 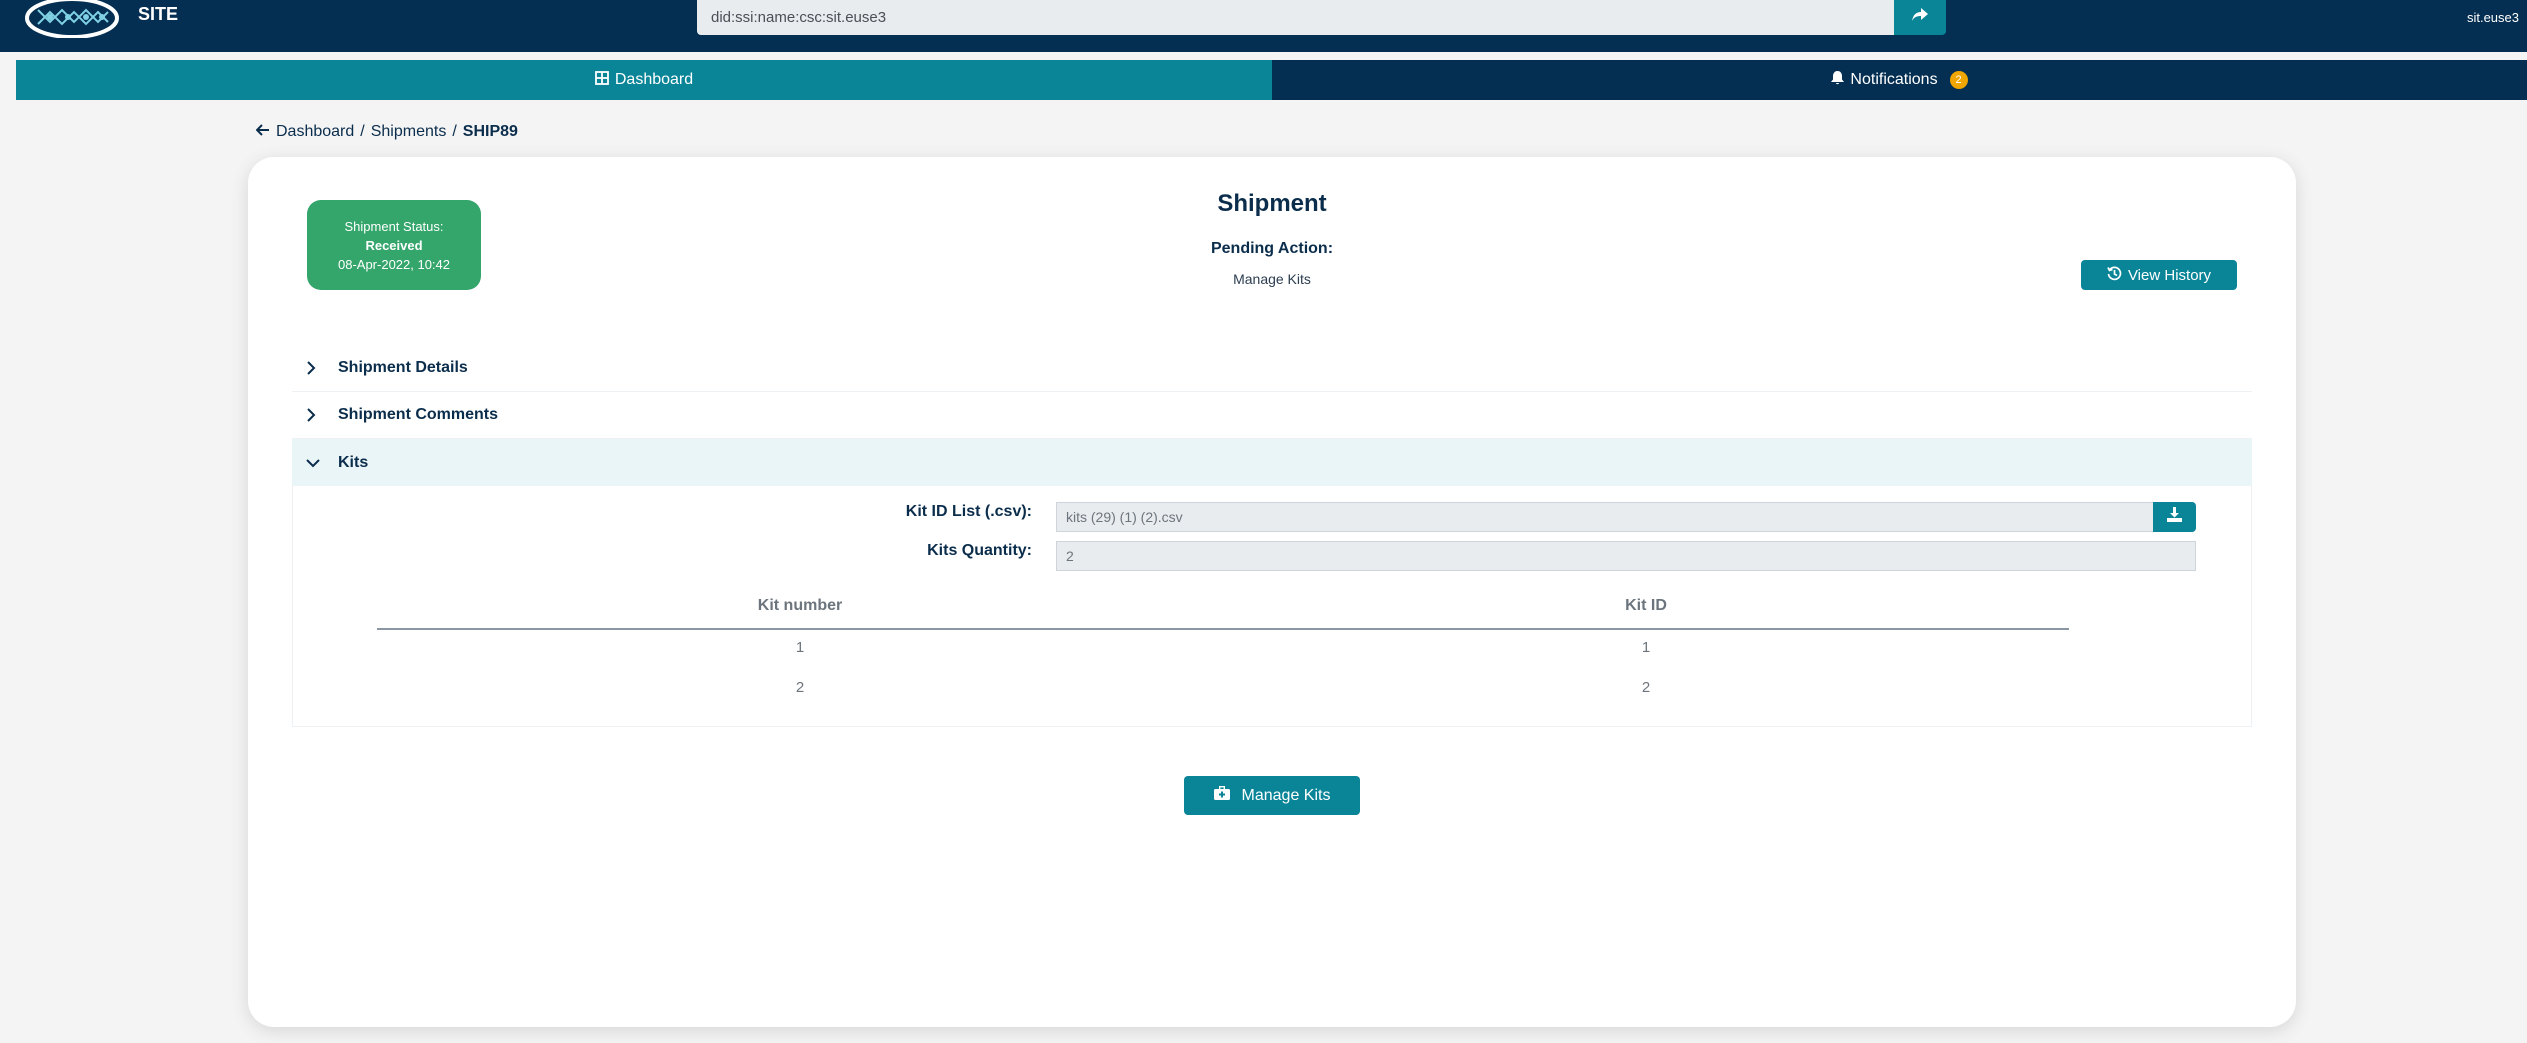 What do you see at coordinates (654, 79) in the screenshot?
I see `tab-dashboard-label: Dashboard` at bounding box center [654, 79].